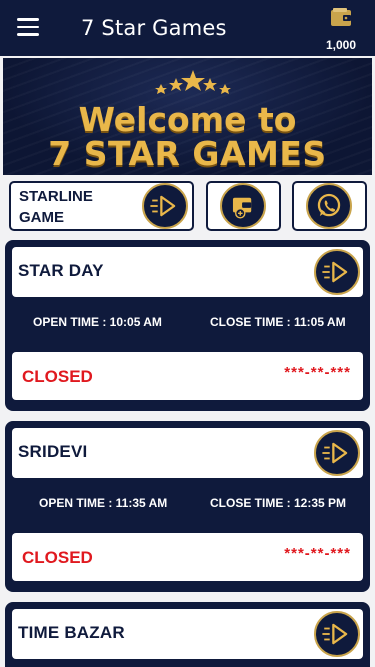  What do you see at coordinates (278, 503) in the screenshot?
I see `close-time: CLOSE TIME : 12:35 PM` at bounding box center [278, 503].